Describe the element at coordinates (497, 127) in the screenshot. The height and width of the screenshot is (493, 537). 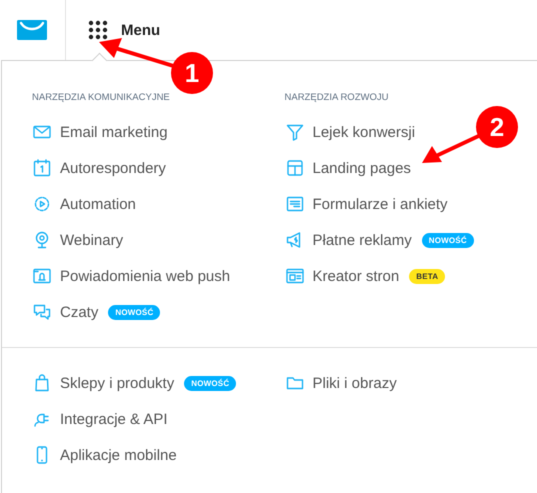
I see `callout-number: 2` at that location.